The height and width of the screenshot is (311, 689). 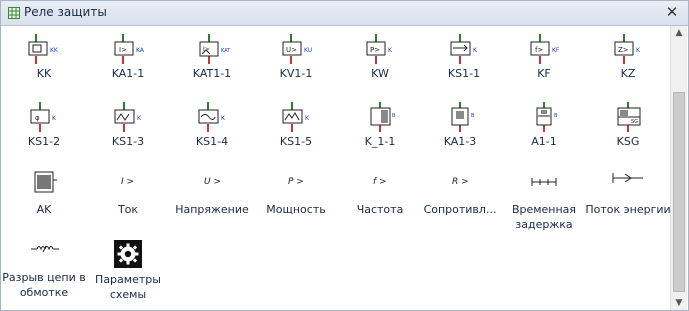 I want to click on svg-text: U>, so click(x=291, y=50).